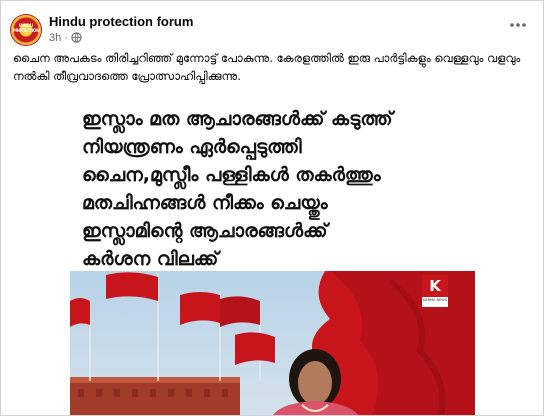  I want to click on channel-logo-subtext: KARMA NEWS, so click(435, 300).